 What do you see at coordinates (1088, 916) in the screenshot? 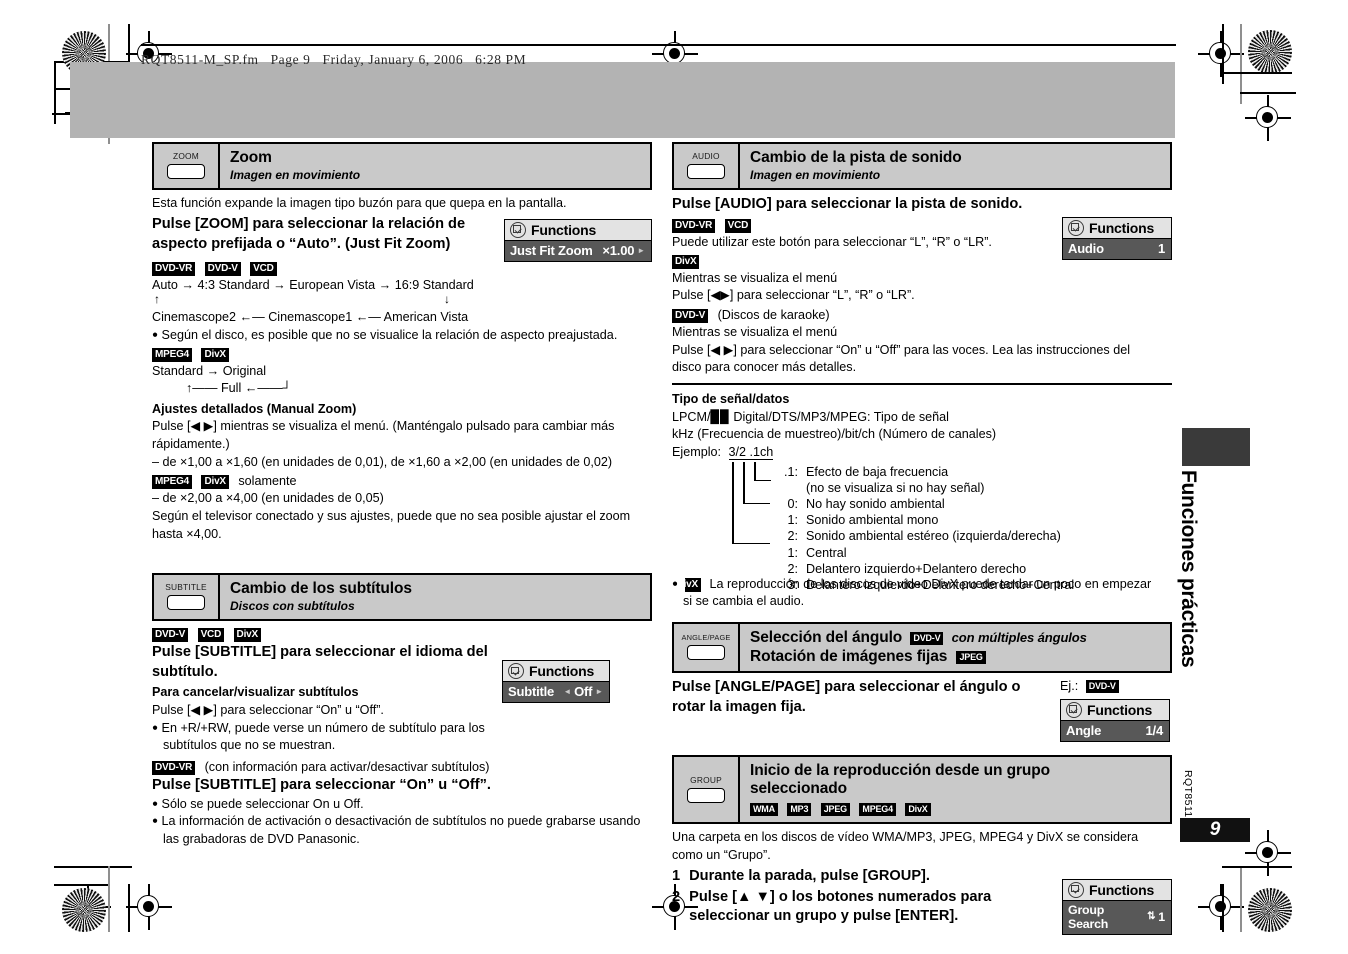
I see `osd-row-label: Group Search` at bounding box center [1088, 916].